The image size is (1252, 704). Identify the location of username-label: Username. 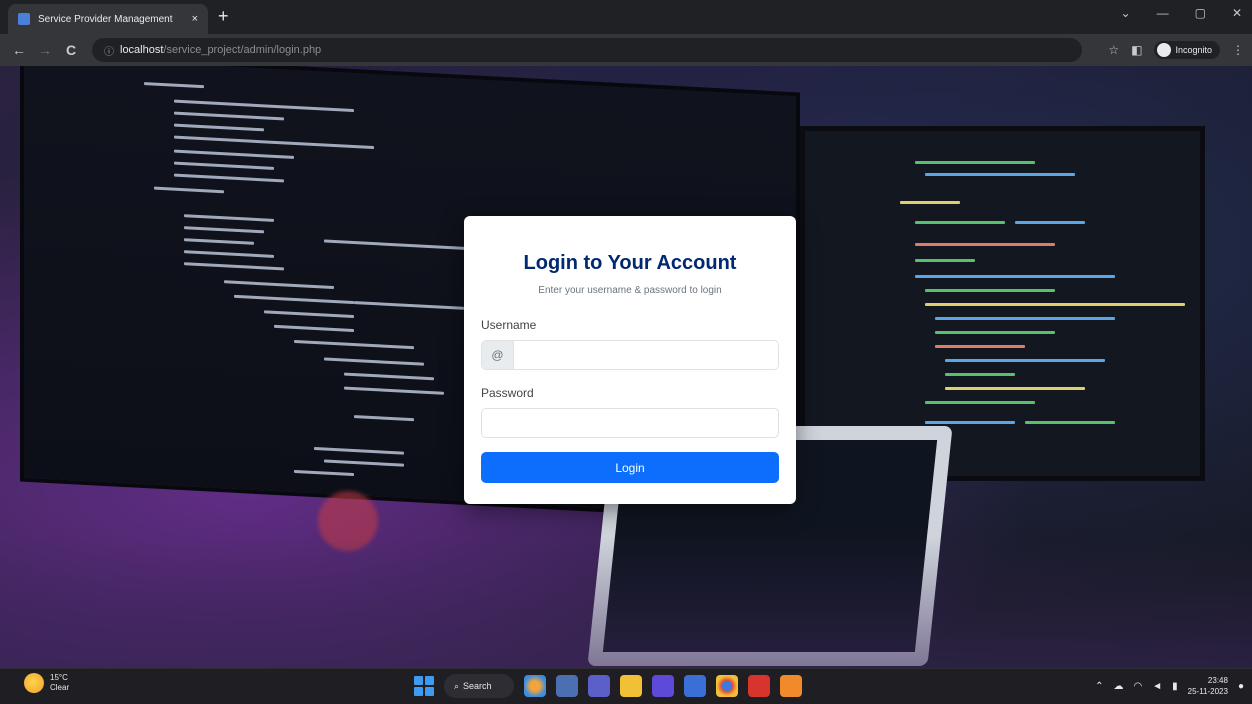
(509, 325).